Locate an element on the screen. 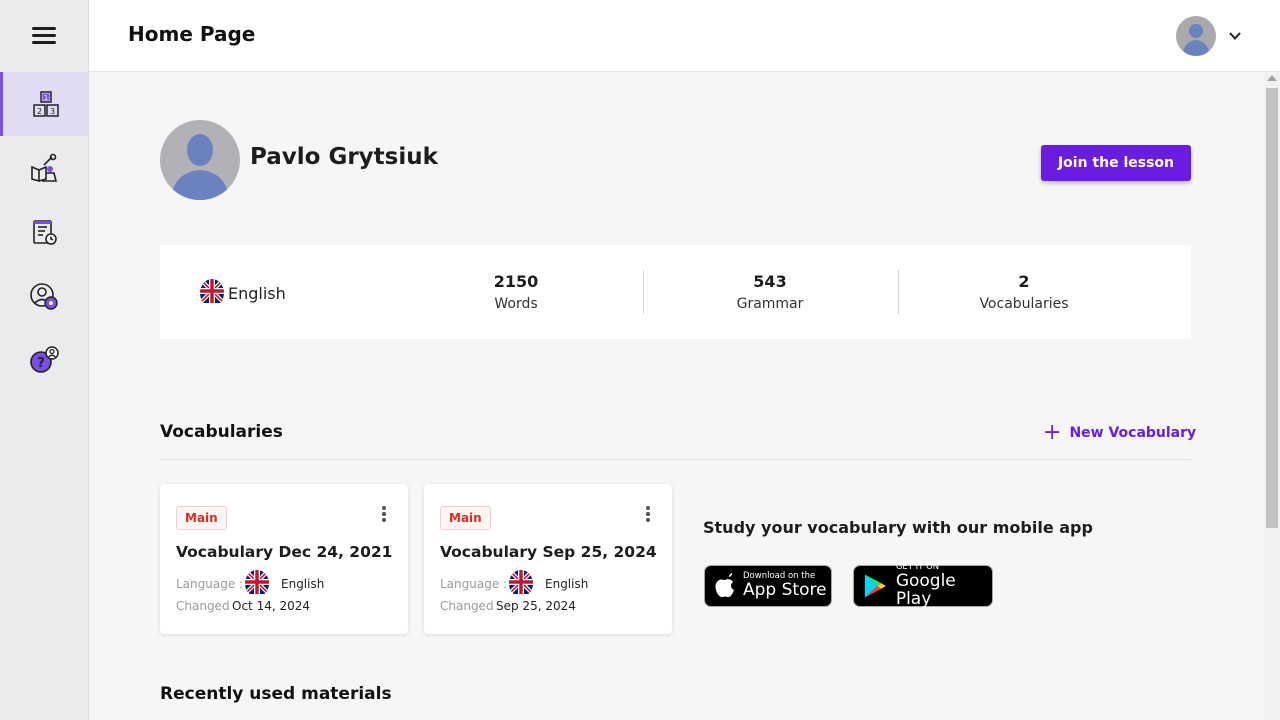 The image size is (1280, 720). vocabulary-changed: Changed :Oct 14, 2024 is located at coordinates (243, 606).